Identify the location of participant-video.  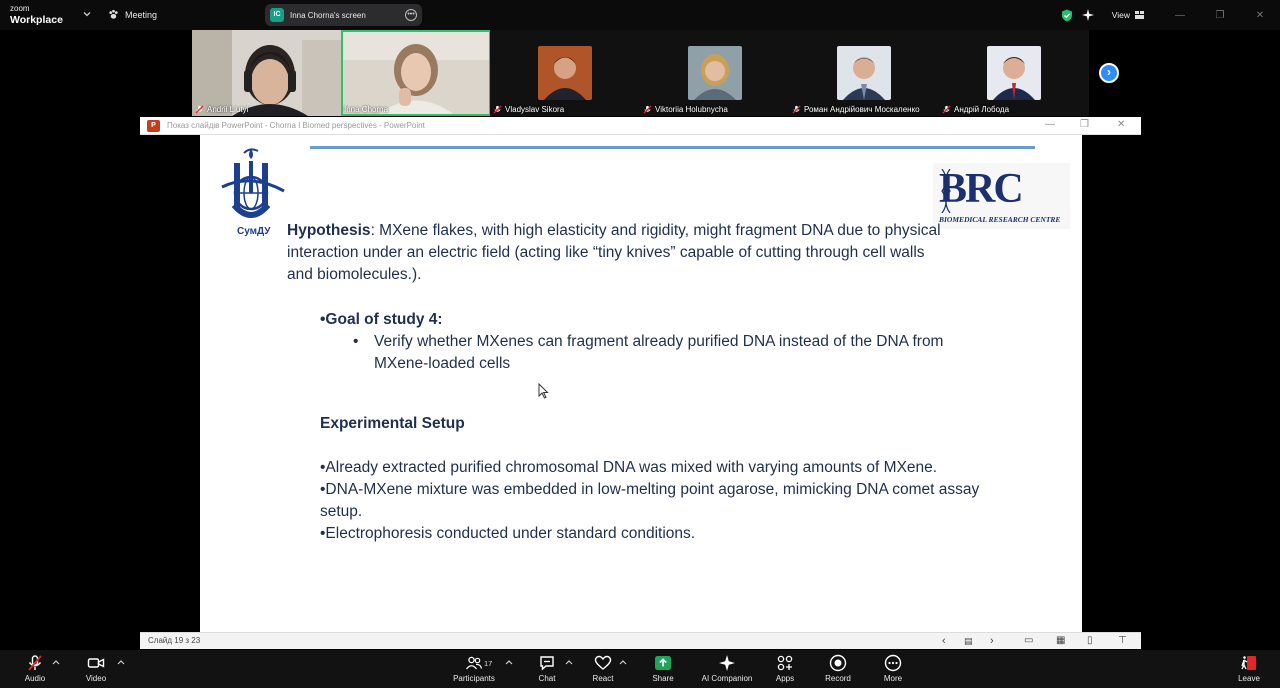
(267, 73).